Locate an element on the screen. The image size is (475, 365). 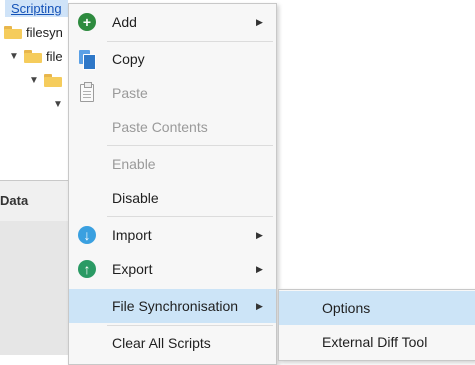
menu-item-label: Copy is located at coordinates (128, 59).